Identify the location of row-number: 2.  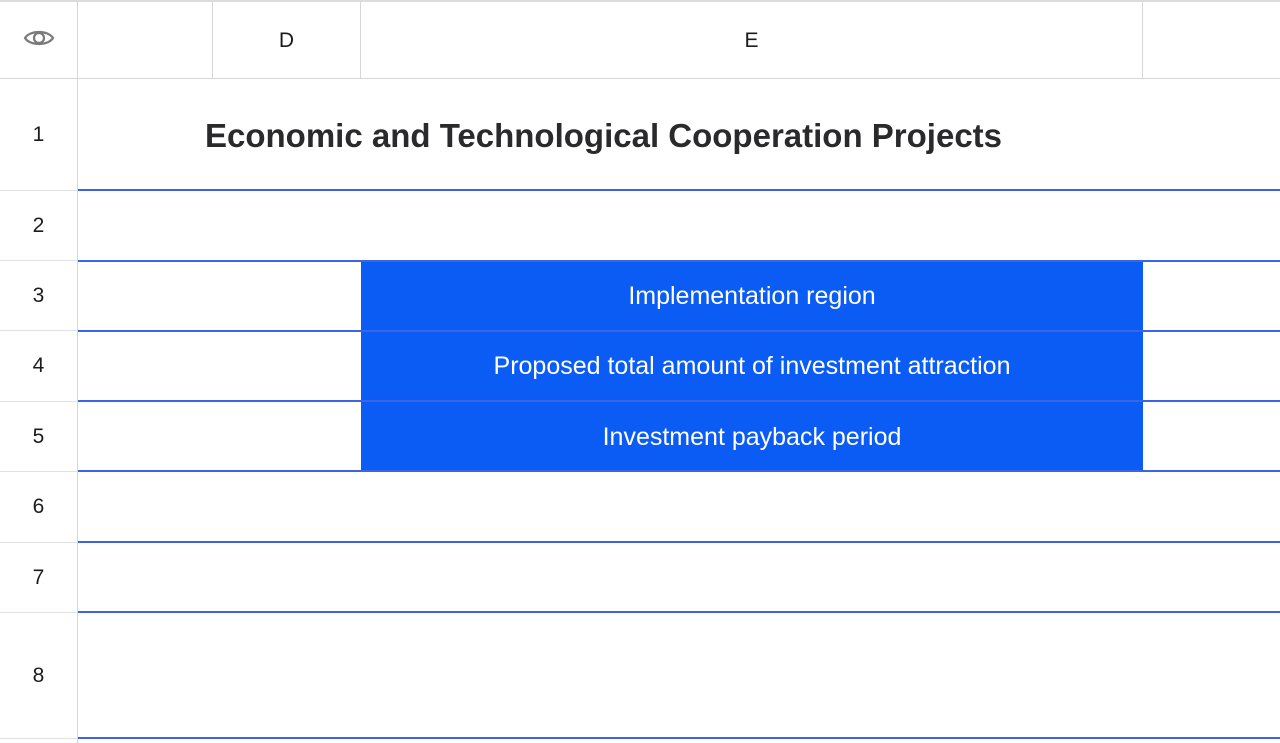
(38, 225).